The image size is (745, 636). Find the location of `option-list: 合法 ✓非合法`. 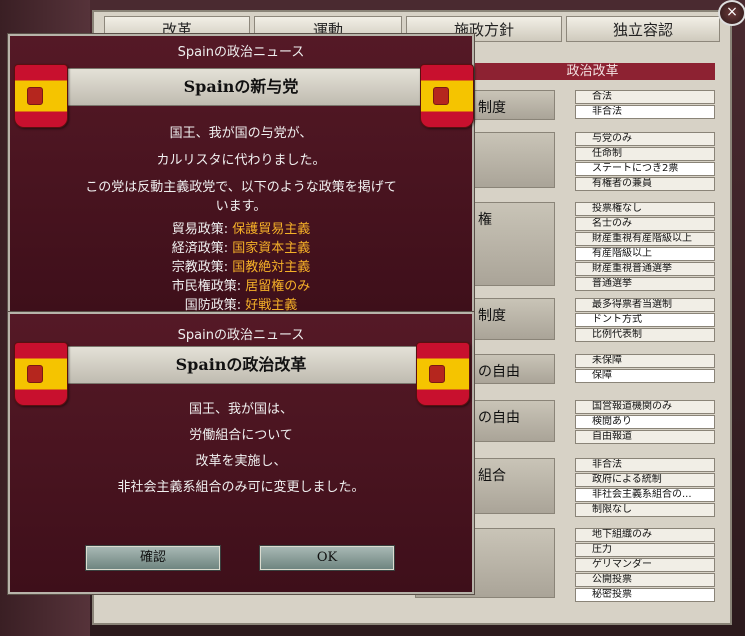

option-list: 合法 ✓非合法 is located at coordinates (645, 105).